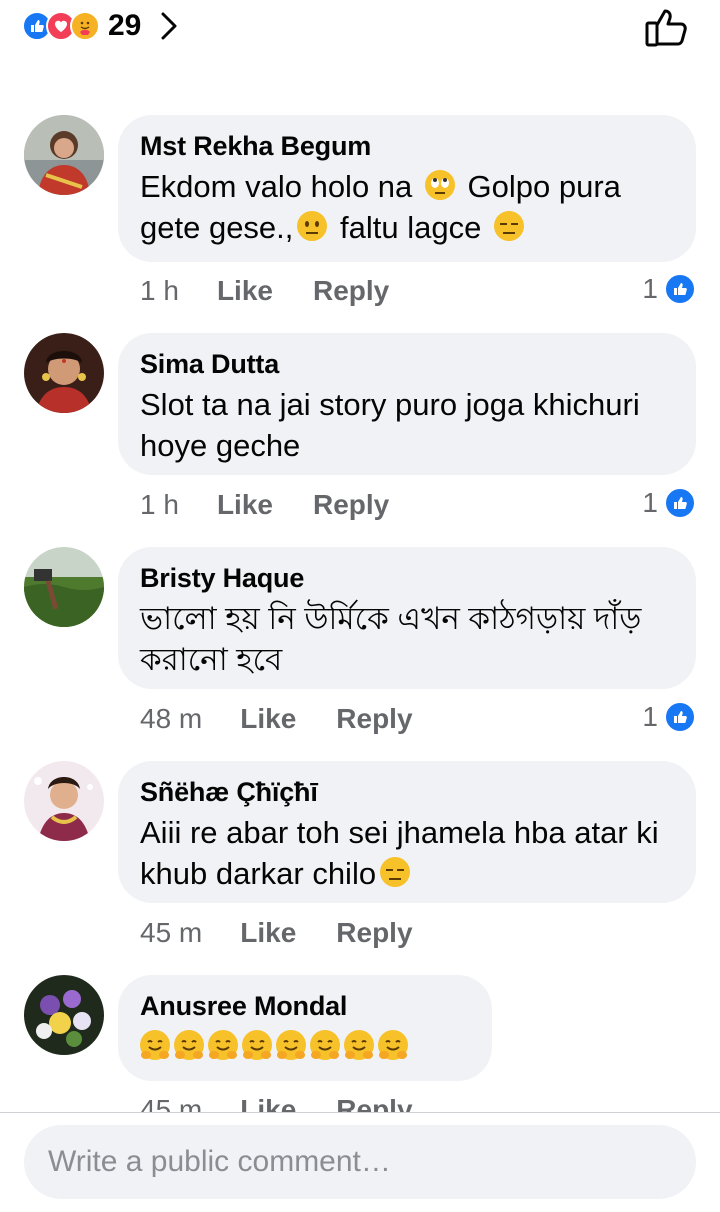 The width and height of the screenshot is (720, 1212). What do you see at coordinates (169, 26) in the screenshot?
I see `chevron-right-icon` at bounding box center [169, 26].